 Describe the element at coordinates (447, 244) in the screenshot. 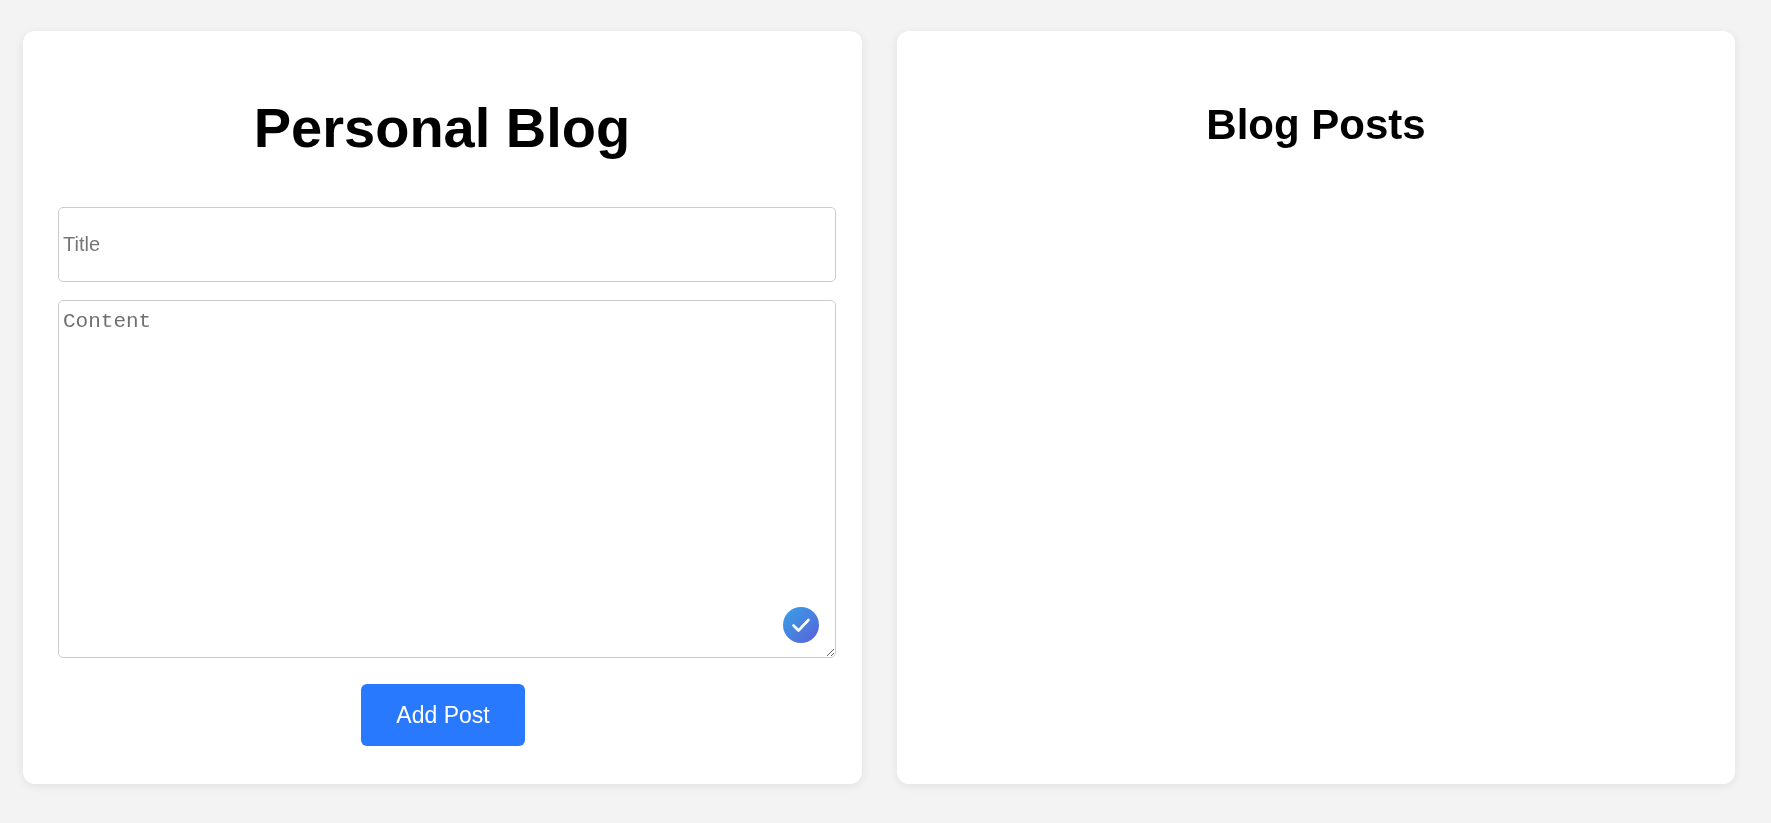

I see `title-input-field: Title` at that location.